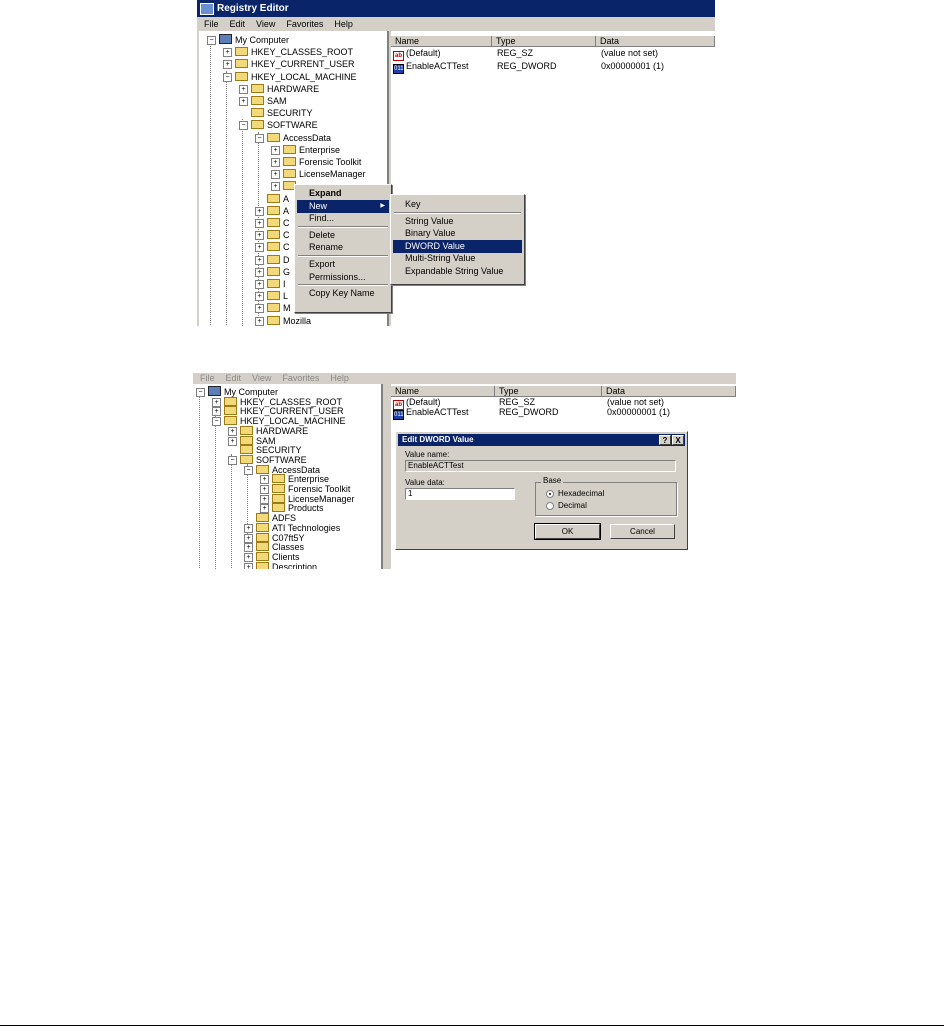 Image resolution: width=944 pixels, height=1034 pixels. Describe the element at coordinates (343, 247) in the screenshot. I see `menu-item-rename: Rename` at that location.